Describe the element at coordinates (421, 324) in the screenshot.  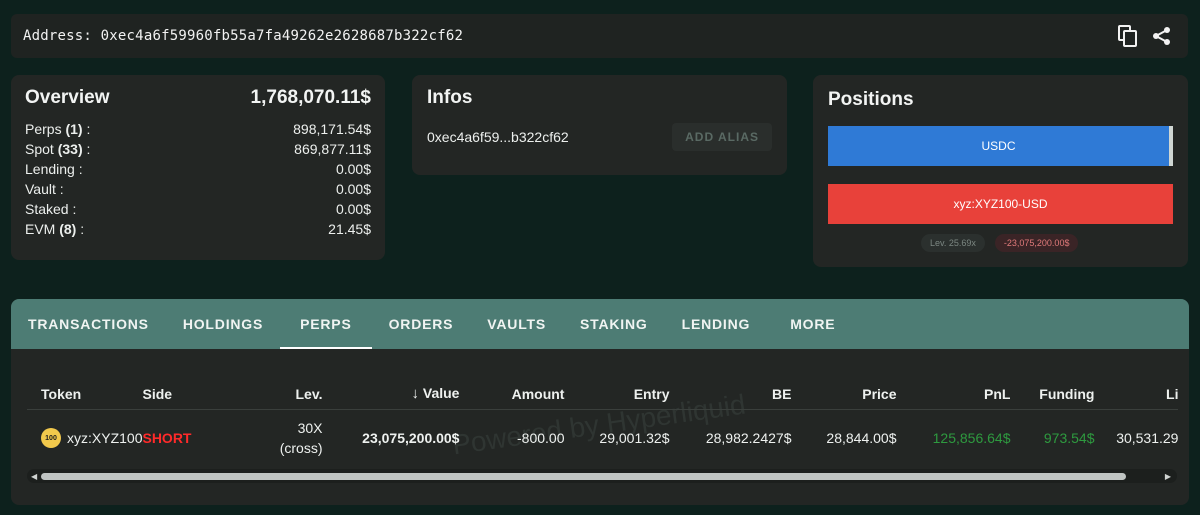
I see `tab-orders: ORDERS` at that location.